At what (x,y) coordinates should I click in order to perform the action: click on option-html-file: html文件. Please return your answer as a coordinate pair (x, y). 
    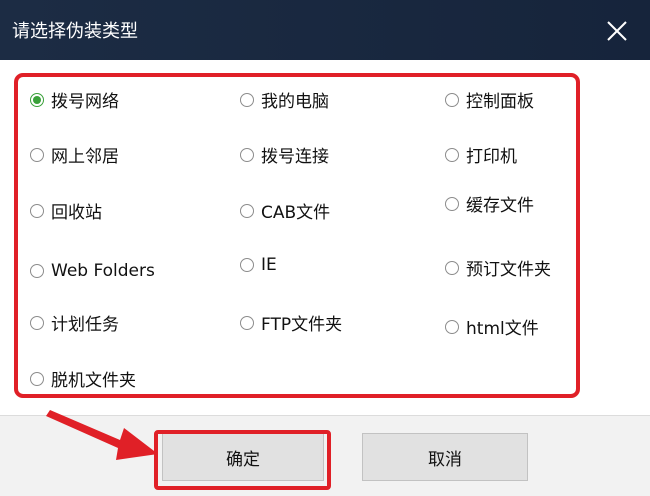
    Looking at the image, I should click on (492, 326).